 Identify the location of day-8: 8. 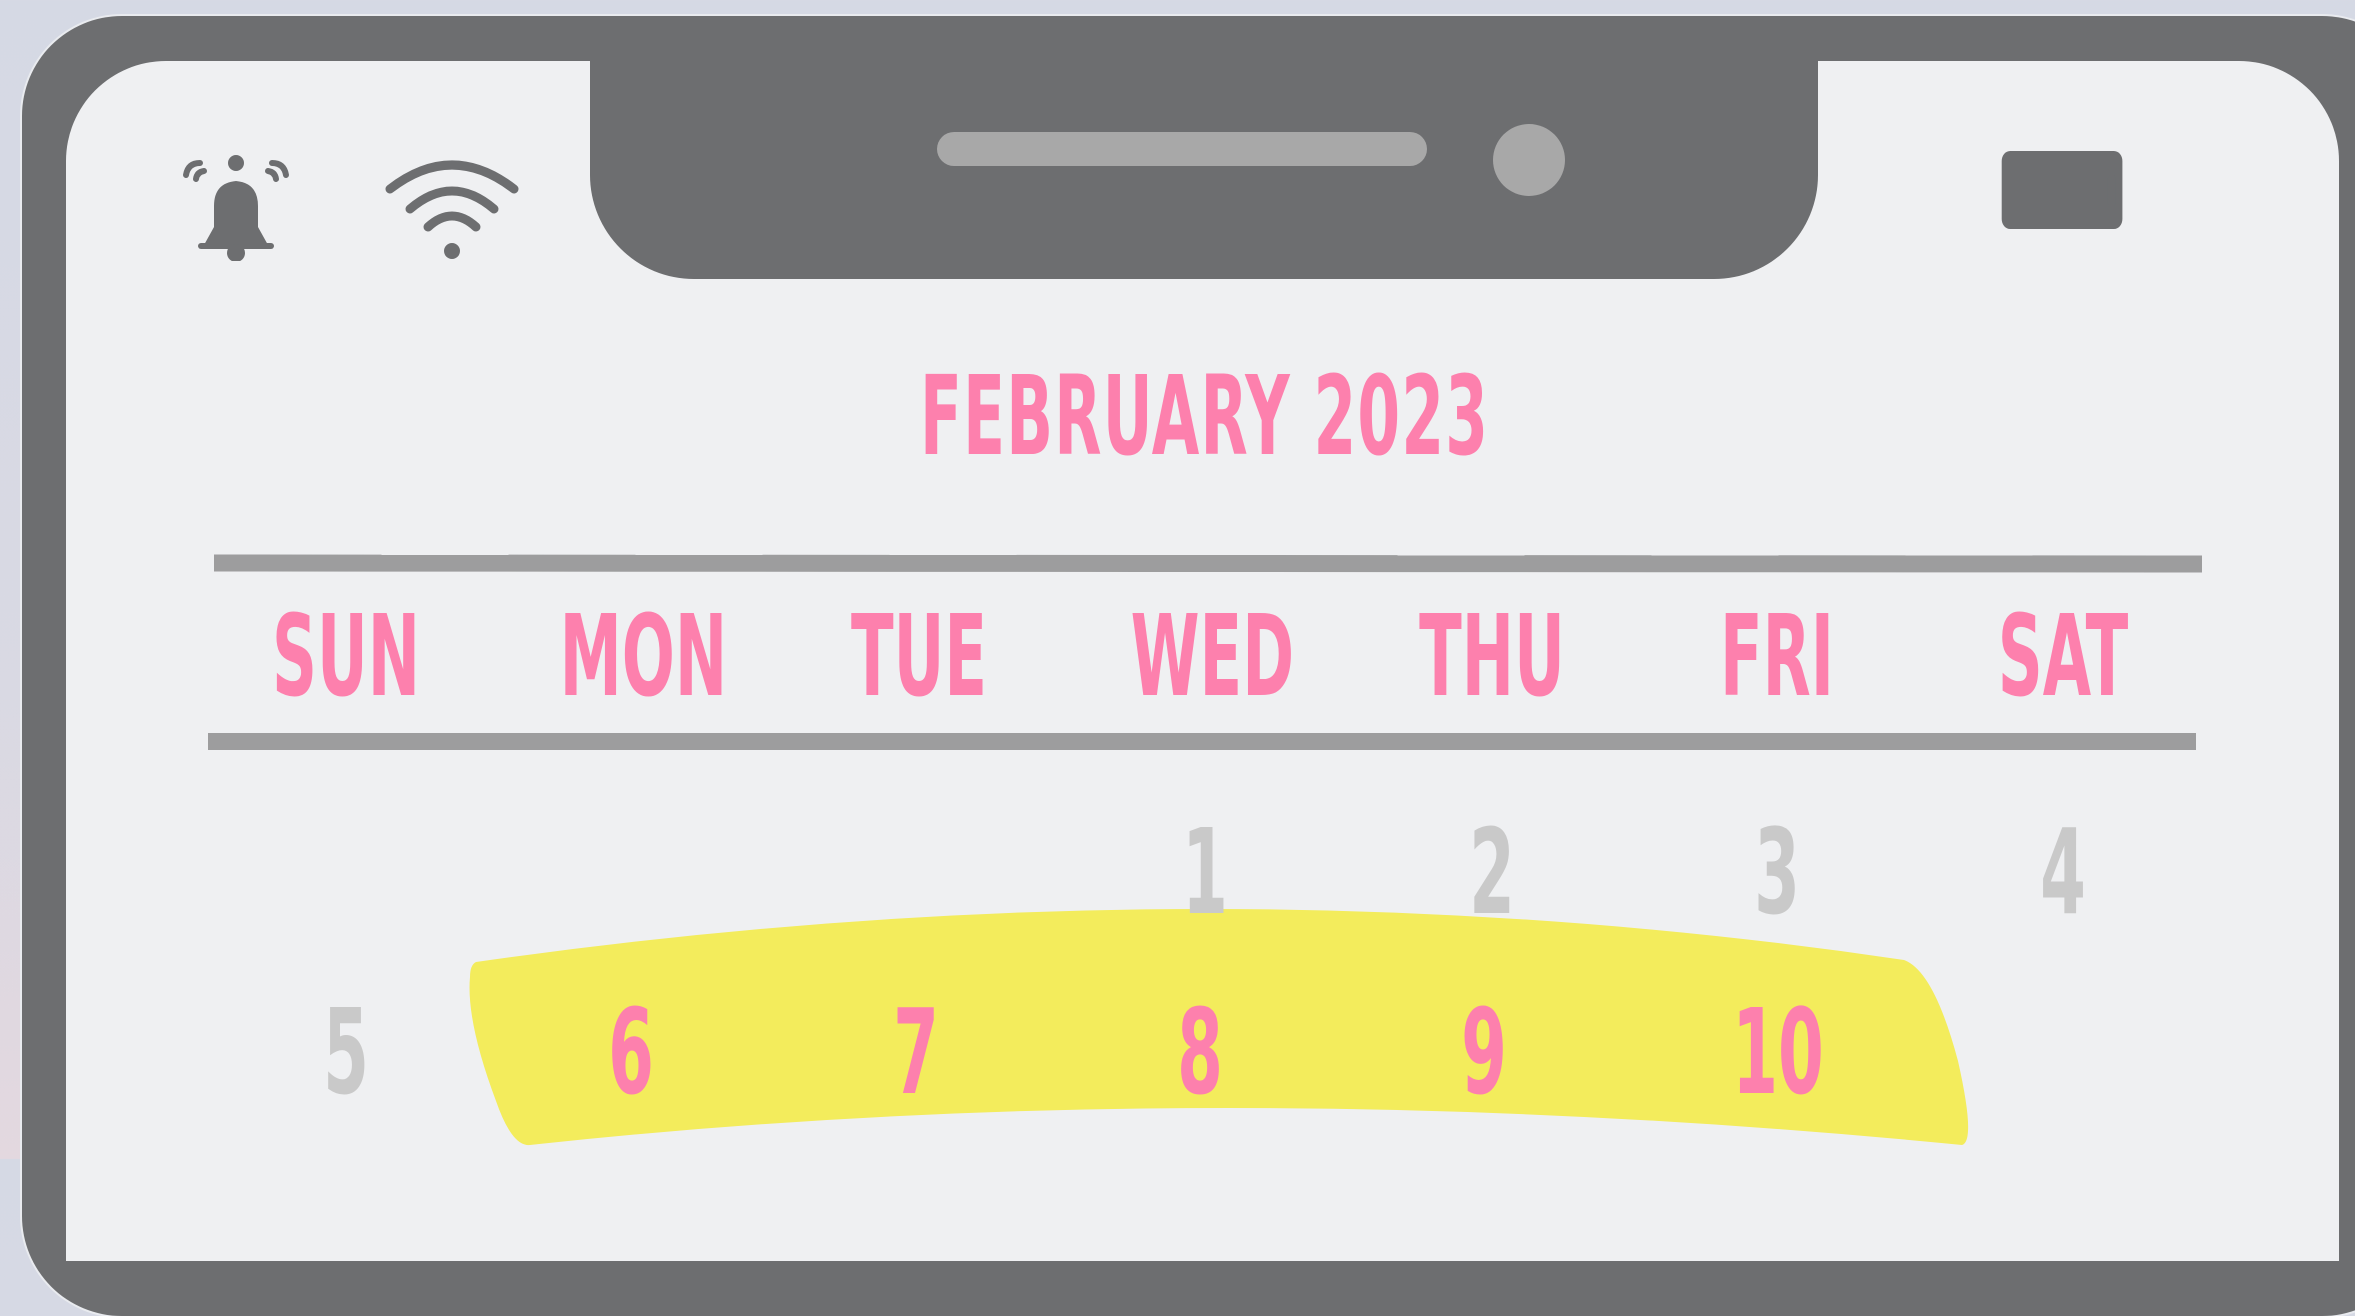
(1200, 1052).